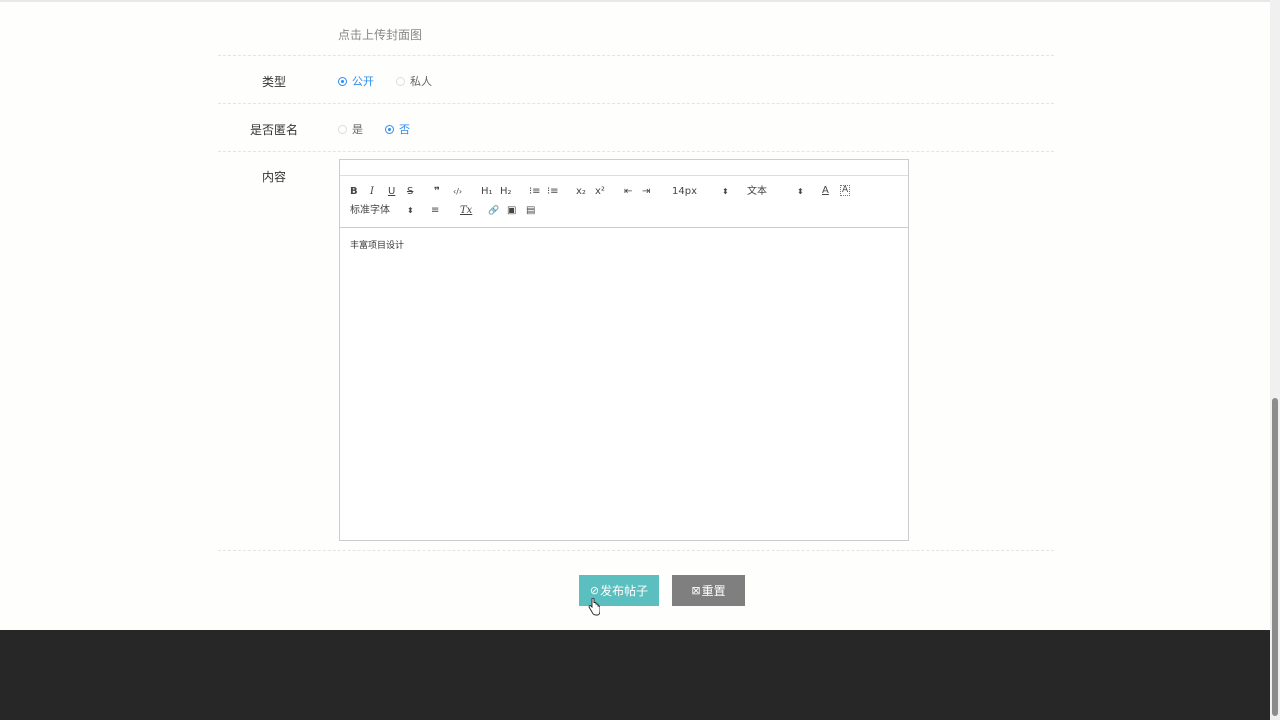  What do you see at coordinates (350, 129) in the screenshot?
I see `anonymous-radio-yes: 是` at bounding box center [350, 129].